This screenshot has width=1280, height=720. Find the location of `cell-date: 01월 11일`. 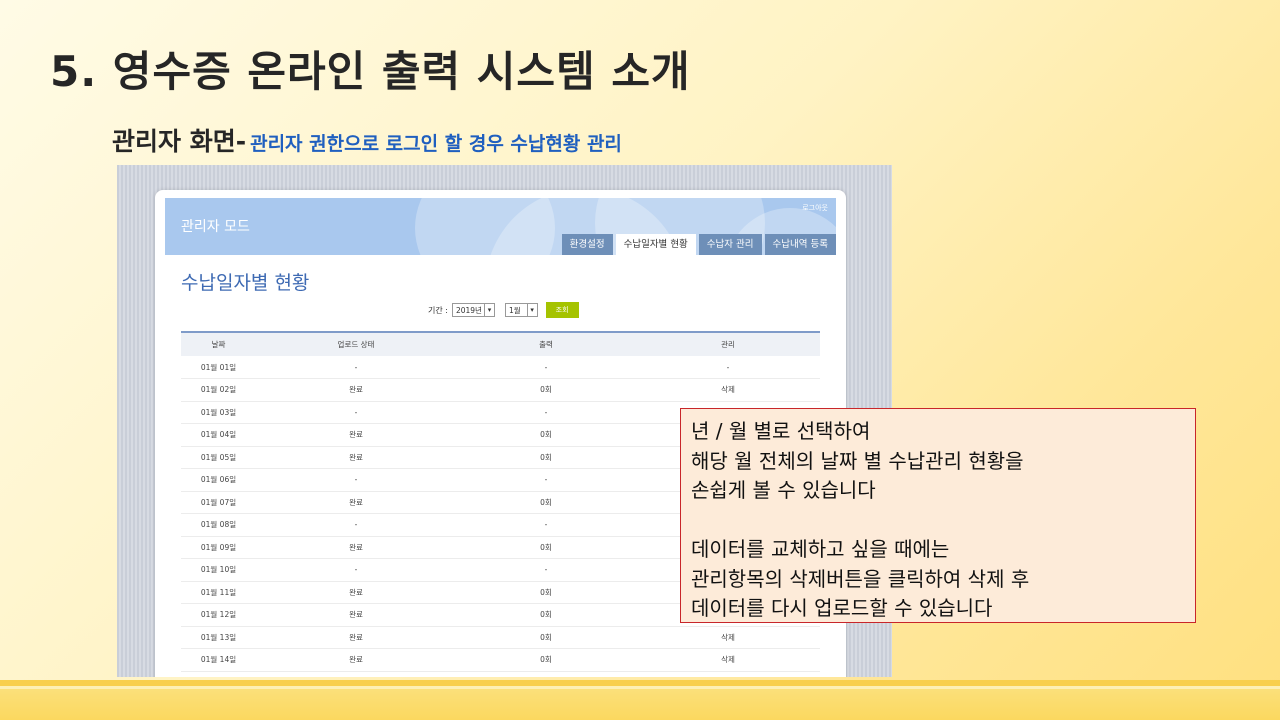

cell-date: 01월 11일 is located at coordinates (218, 592).